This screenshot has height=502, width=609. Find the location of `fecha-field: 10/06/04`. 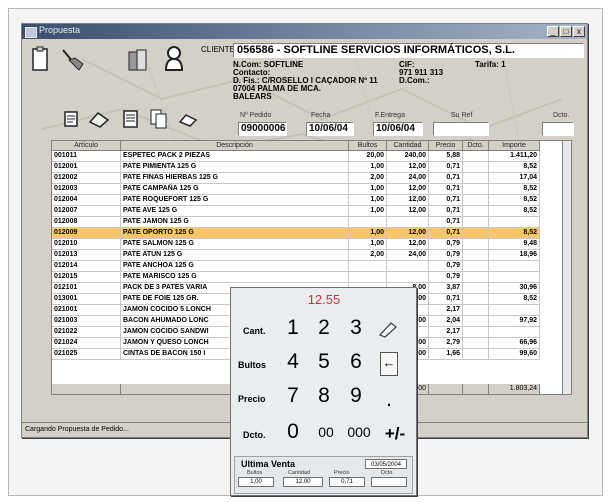

fecha-field: 10/06/04 is located at coordinates (330, 129).